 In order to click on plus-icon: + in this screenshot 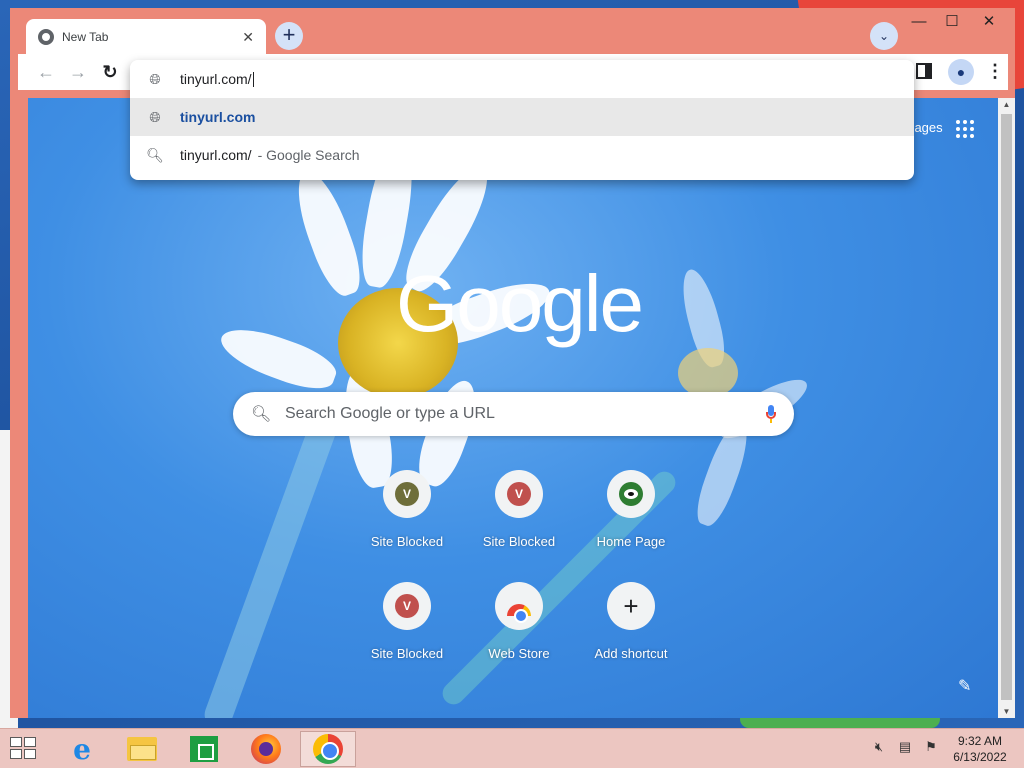, I will do `click(631, 606)`.